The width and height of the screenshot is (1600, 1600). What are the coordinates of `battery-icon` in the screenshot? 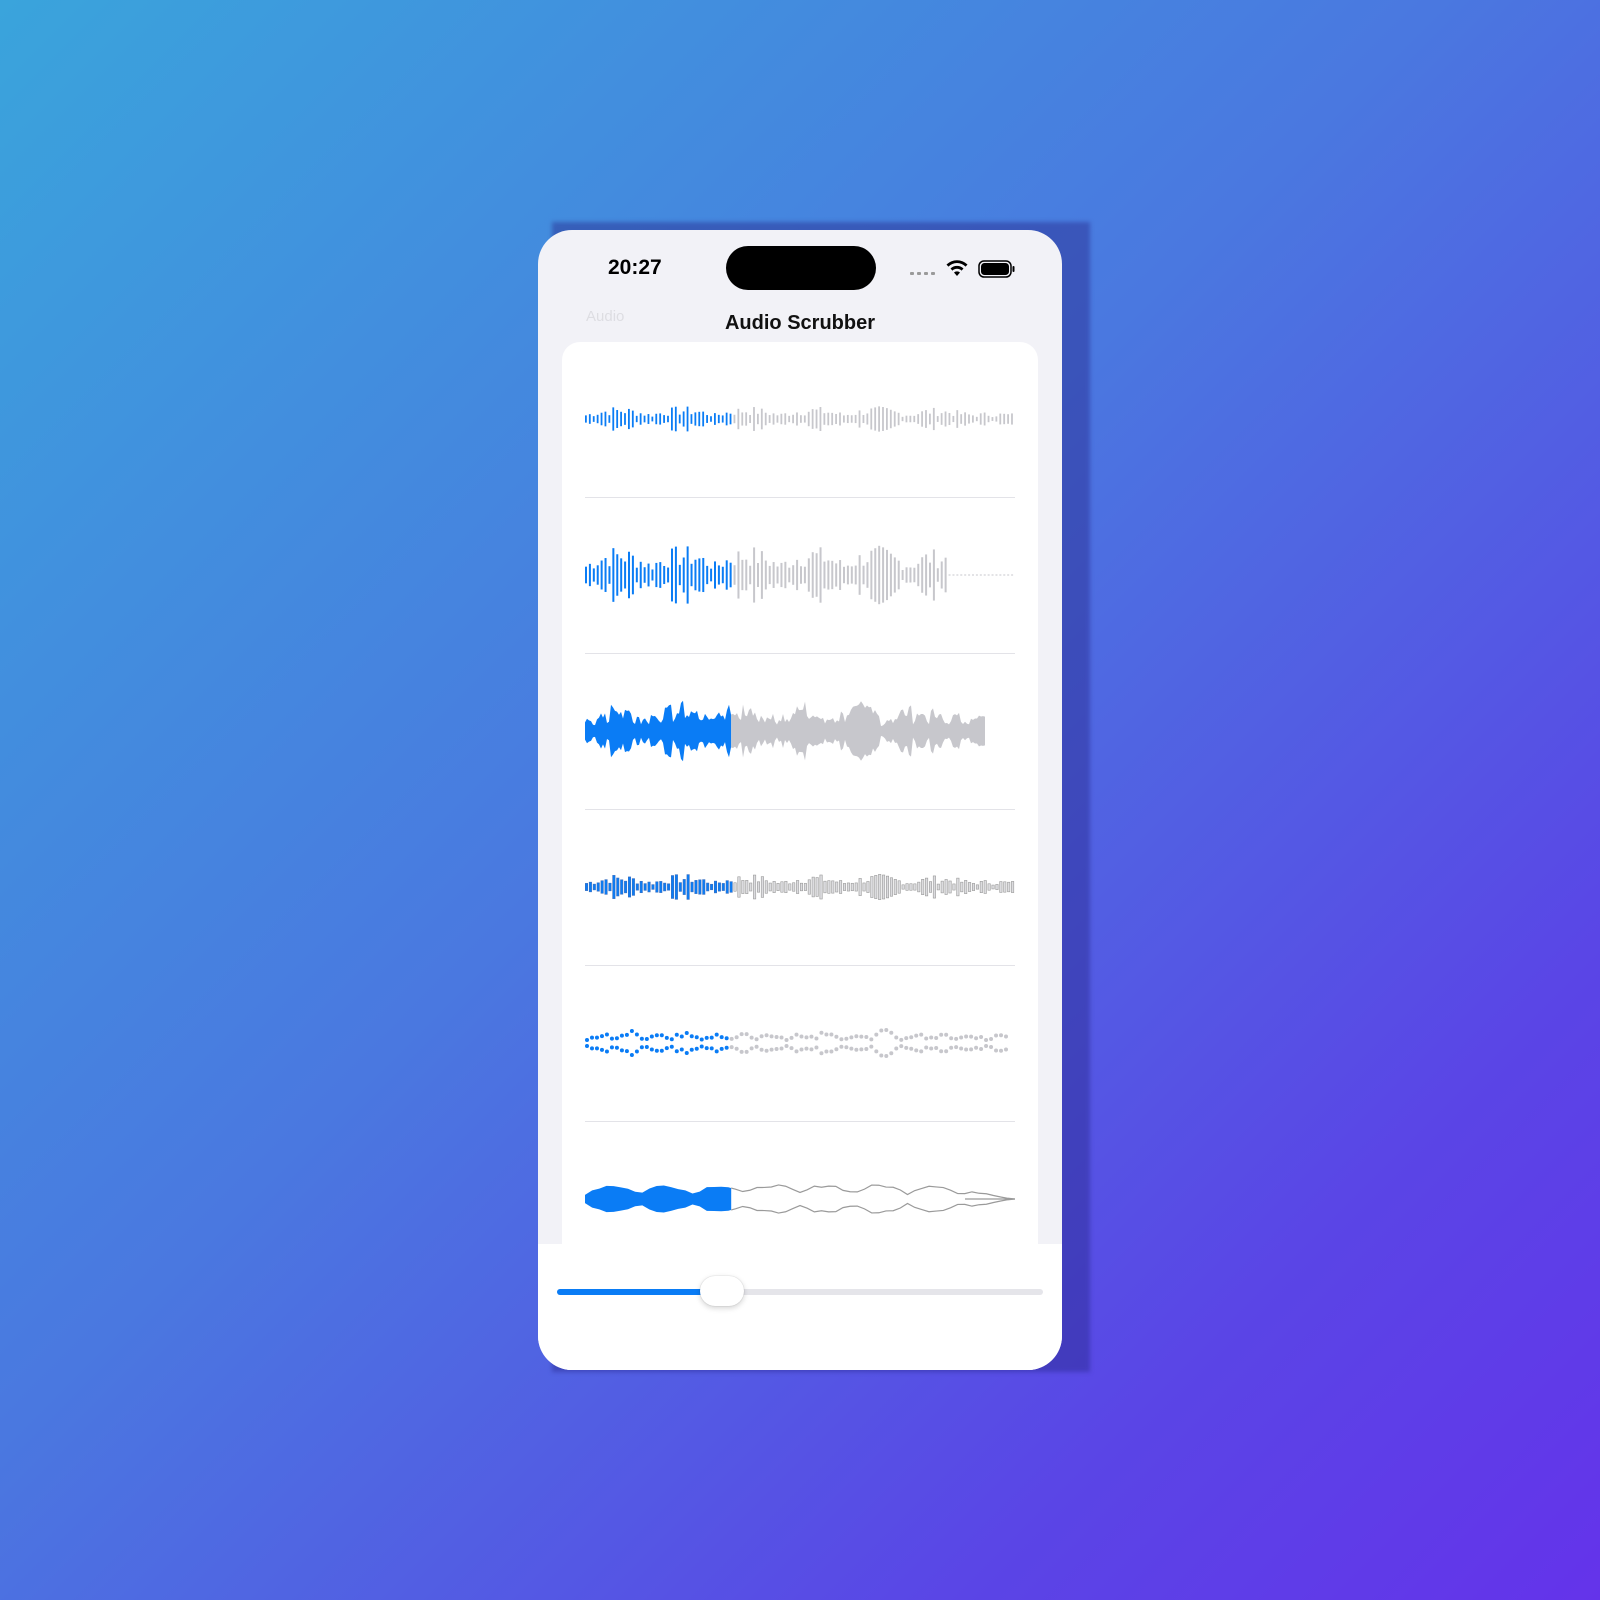 It's located at (996, 269).